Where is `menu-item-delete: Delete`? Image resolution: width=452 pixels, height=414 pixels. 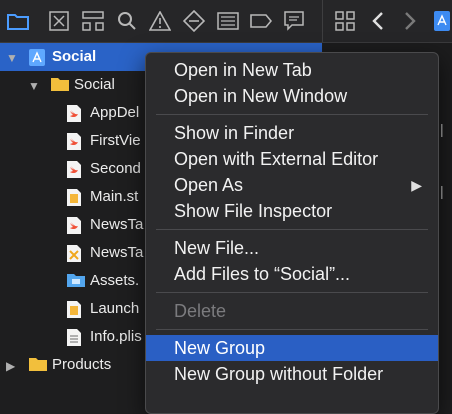 menu-item-delete: Delete is located at coordinates (292, 311).